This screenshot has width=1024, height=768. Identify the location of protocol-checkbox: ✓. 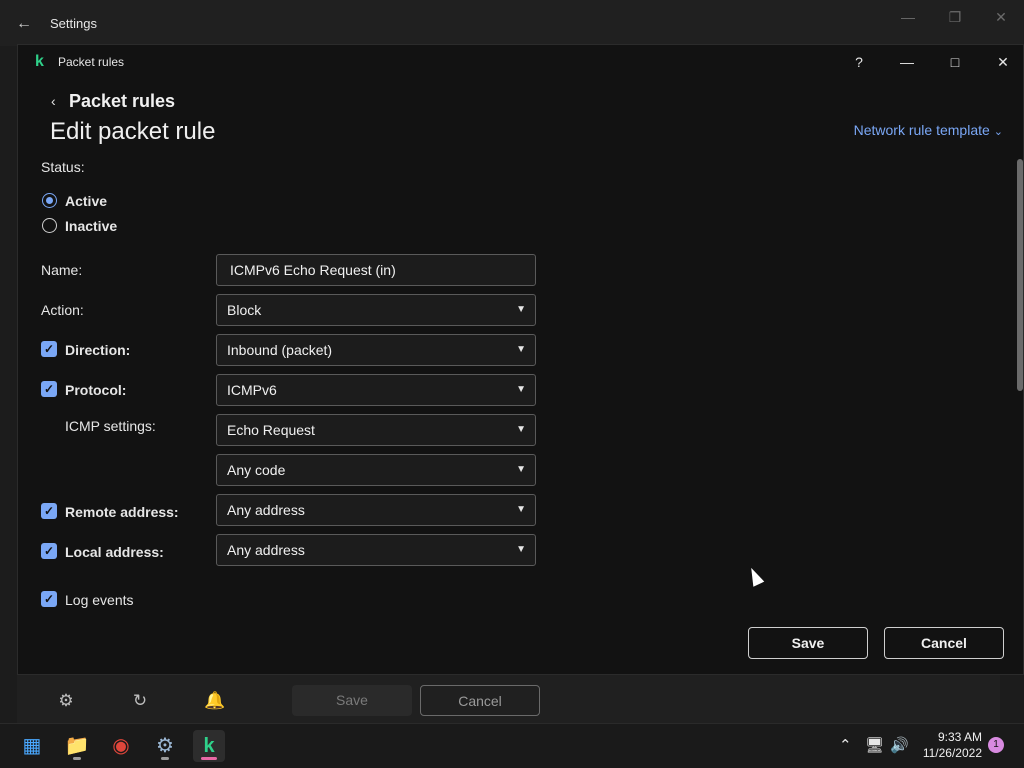
(49, 389).